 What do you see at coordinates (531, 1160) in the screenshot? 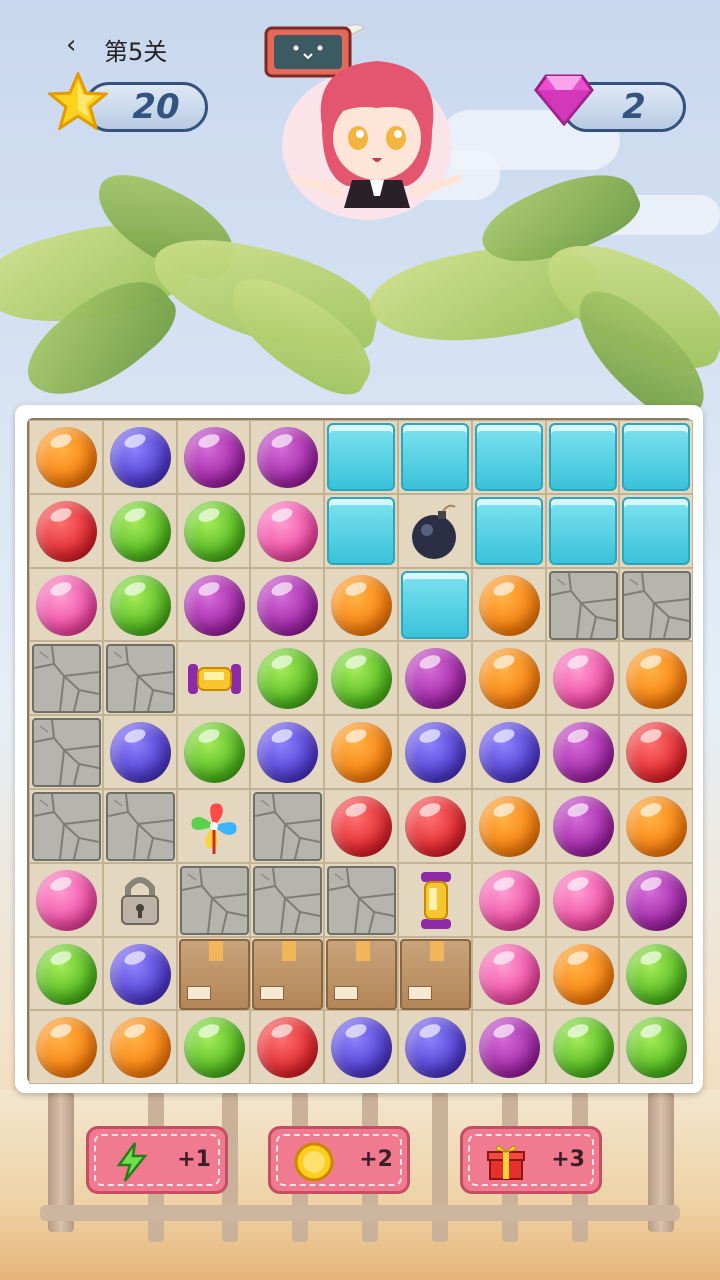
I see `booster-gift-button: +3` at bounding box center [531, 1160].